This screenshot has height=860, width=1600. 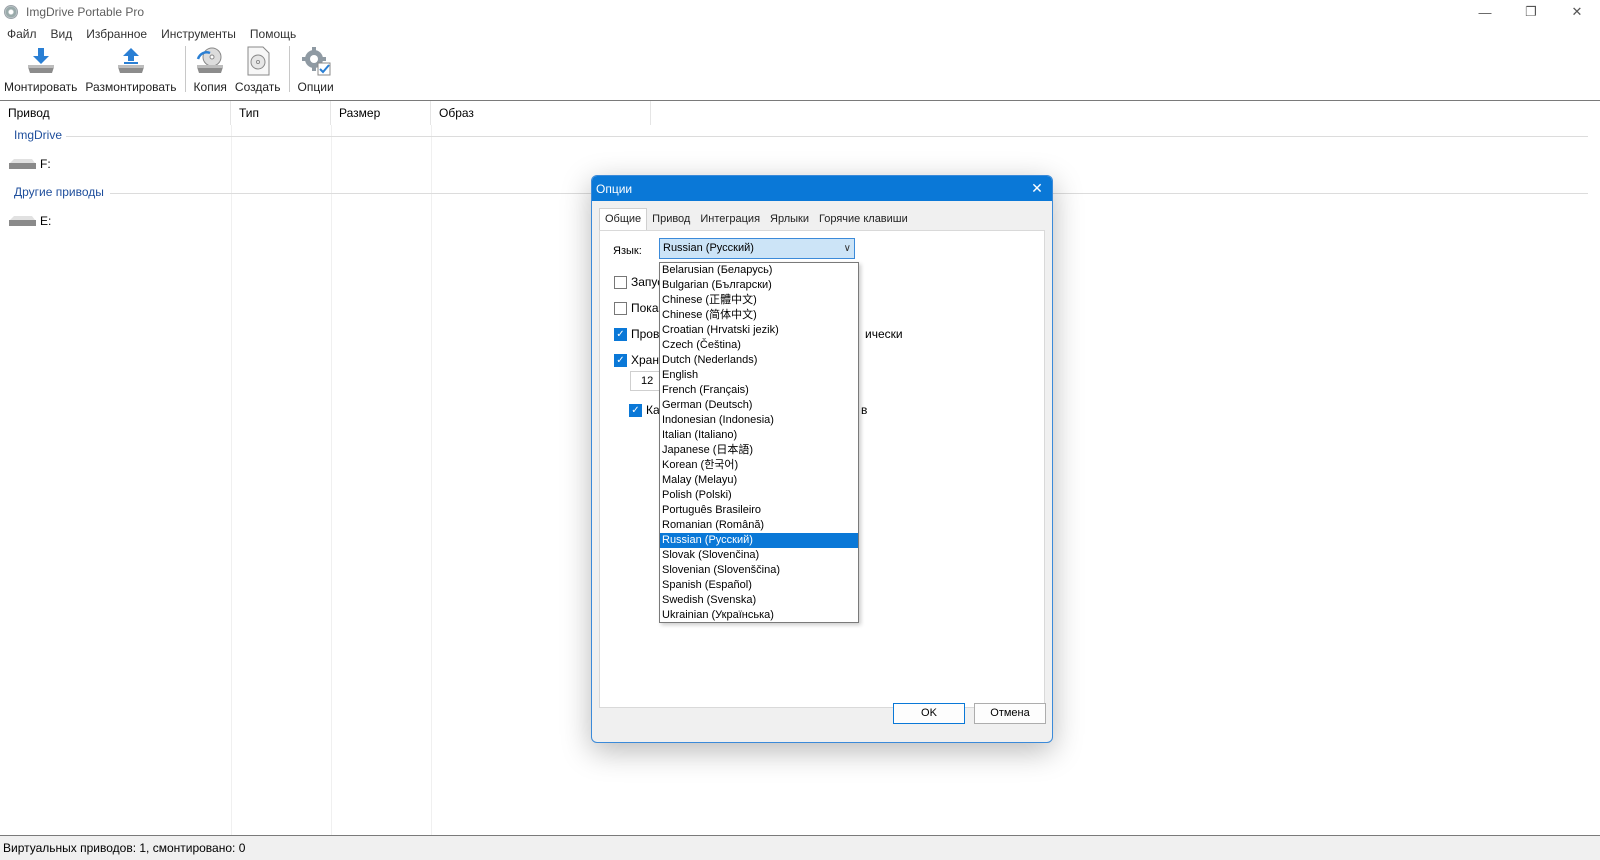 I want to click on language-option: German (Deutsch), so click(x=759, y=405).